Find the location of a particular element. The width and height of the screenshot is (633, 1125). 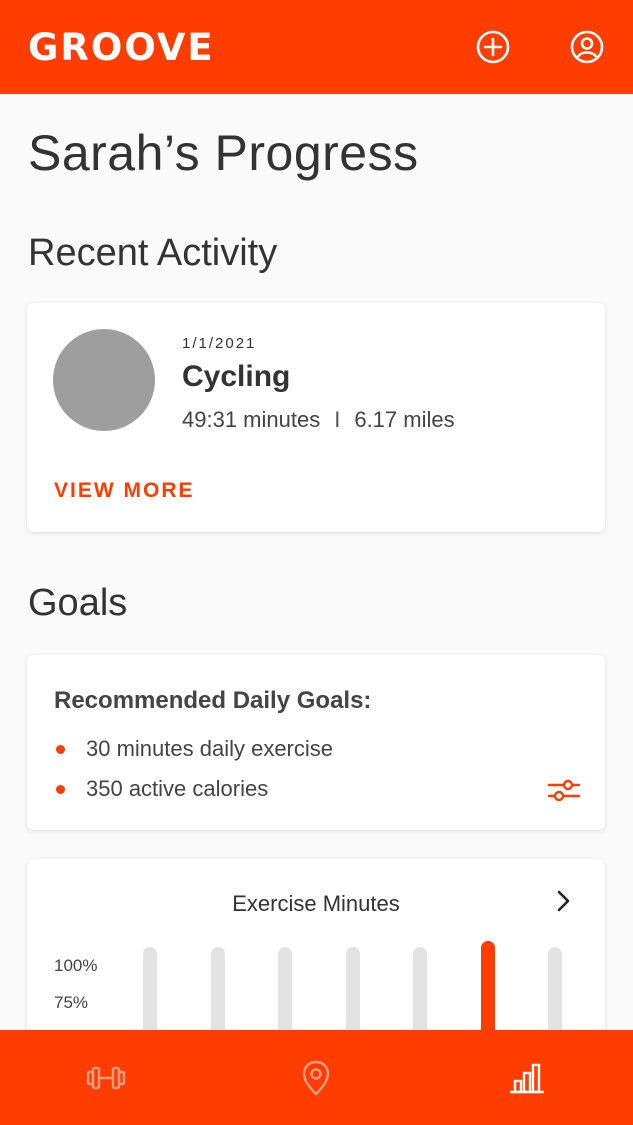

y-tick-label: 100% is located at coordinates (76, 965).